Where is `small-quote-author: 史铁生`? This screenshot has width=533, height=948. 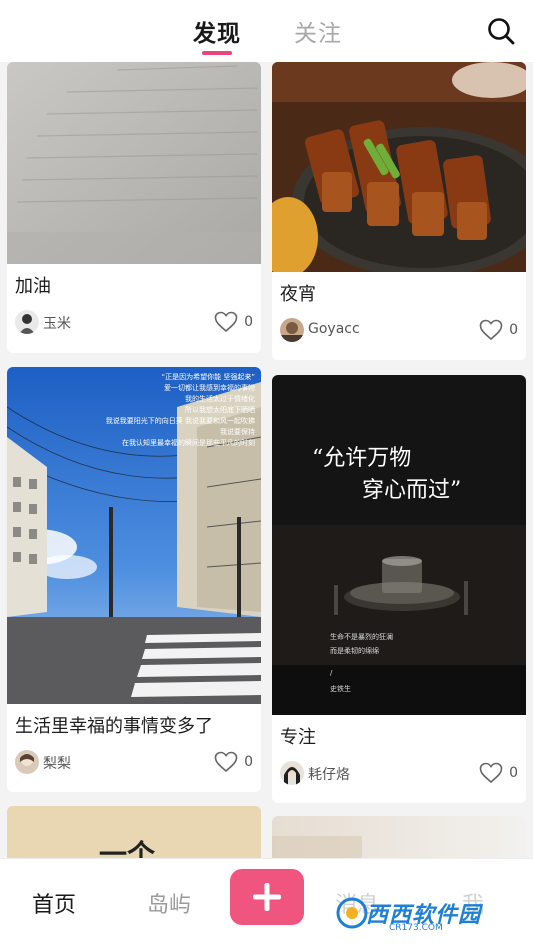 small-quote-author: 史铁生 is located at coordinates (340, 688).